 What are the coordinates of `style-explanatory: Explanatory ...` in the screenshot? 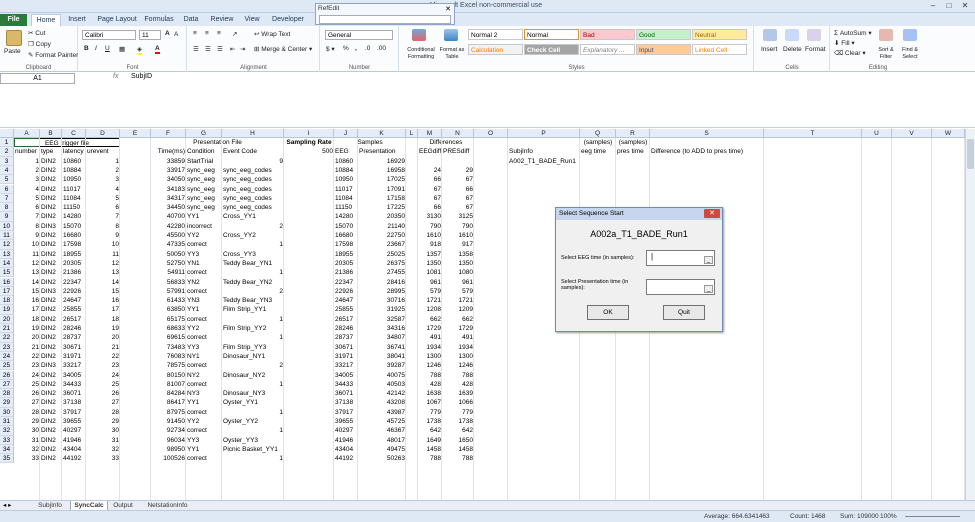 It's located at (607, 49).